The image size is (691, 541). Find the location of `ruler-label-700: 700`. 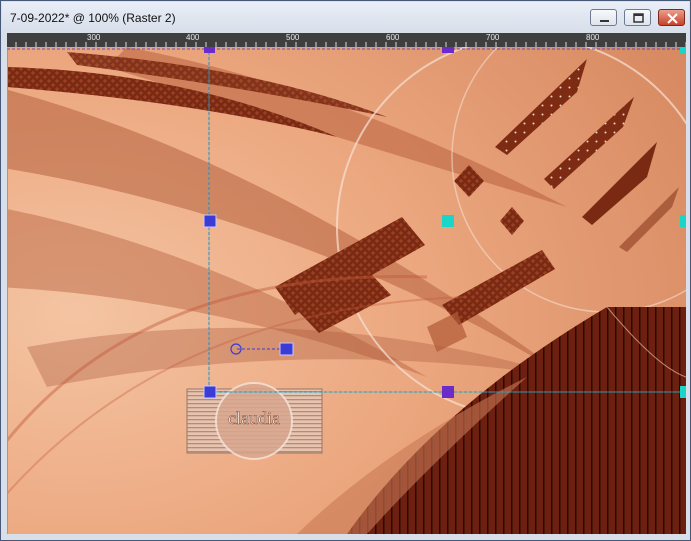

ruler-label-700: 700 is located at coordinates (493, 37).